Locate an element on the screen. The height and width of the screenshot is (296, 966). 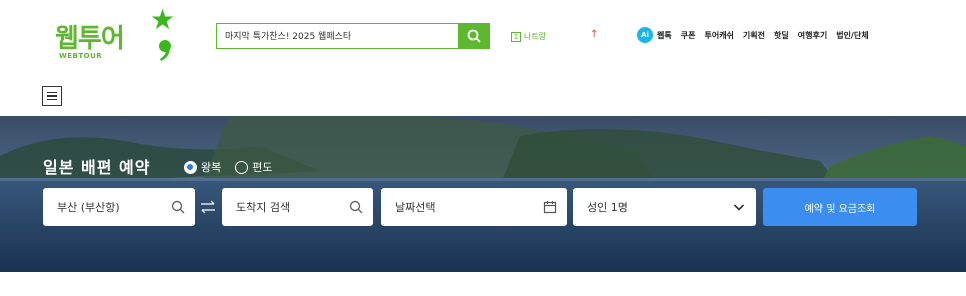
nav-hotdeal: 핫딜 is located at coordinates (781, 35).